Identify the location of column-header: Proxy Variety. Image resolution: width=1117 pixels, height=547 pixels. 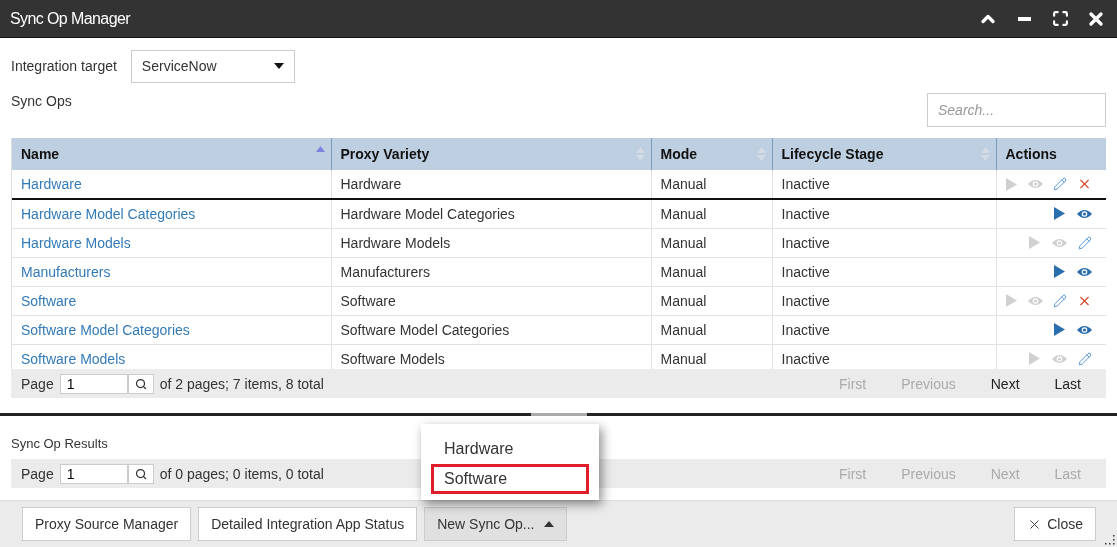
(491, 154).